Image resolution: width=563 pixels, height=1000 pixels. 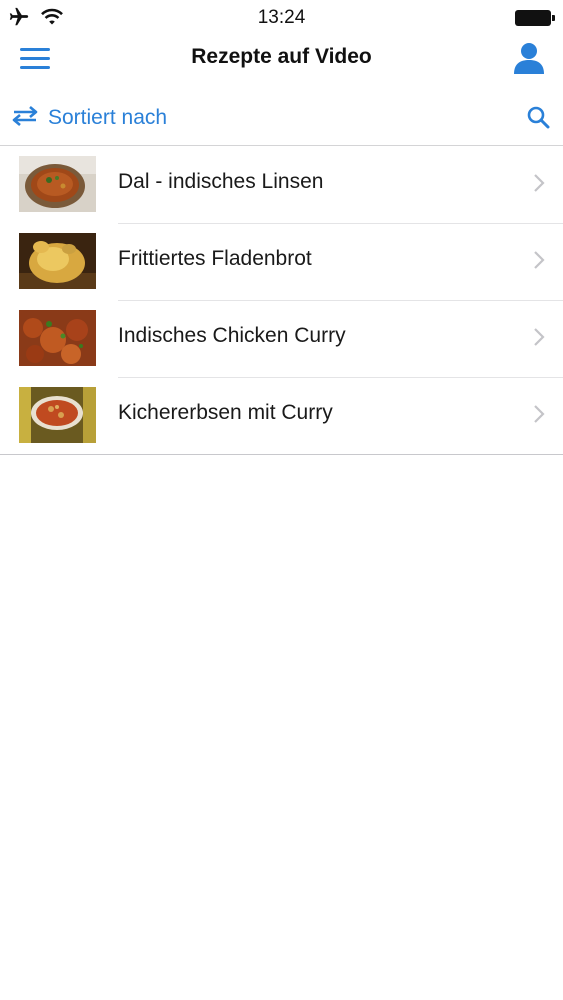 I want to click on status-bar: 13:24, so click(x=281, y=18).